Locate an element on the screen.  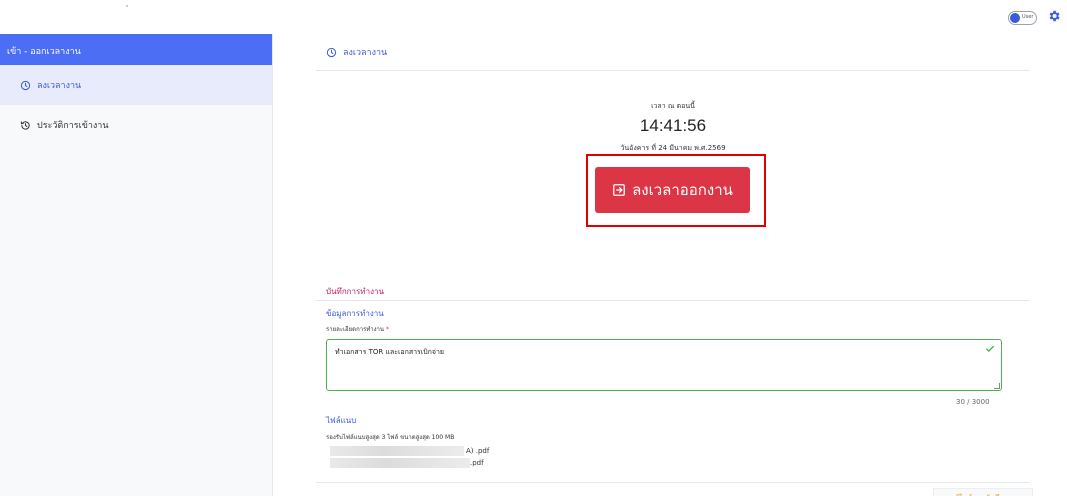
attachment-file-suffix: .pdf is located at coordinates (477, 463).